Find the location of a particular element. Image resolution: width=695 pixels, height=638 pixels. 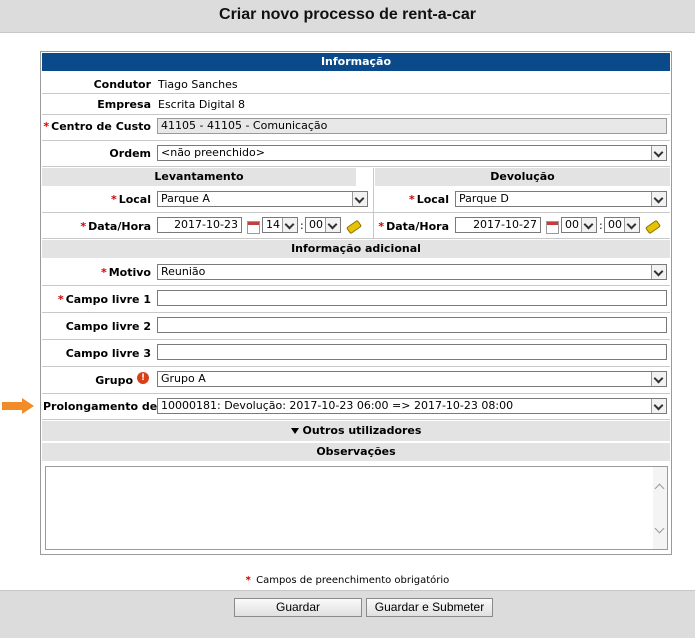

campo-livre-2-input is located at coordinates (412, 325).